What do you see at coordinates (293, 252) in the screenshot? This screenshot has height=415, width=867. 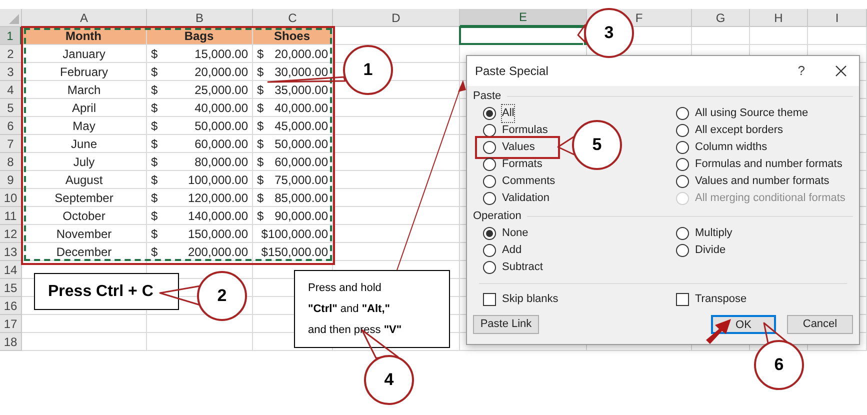 I see `grid-cell: $150,000.00` at bounding box center [293, 252].